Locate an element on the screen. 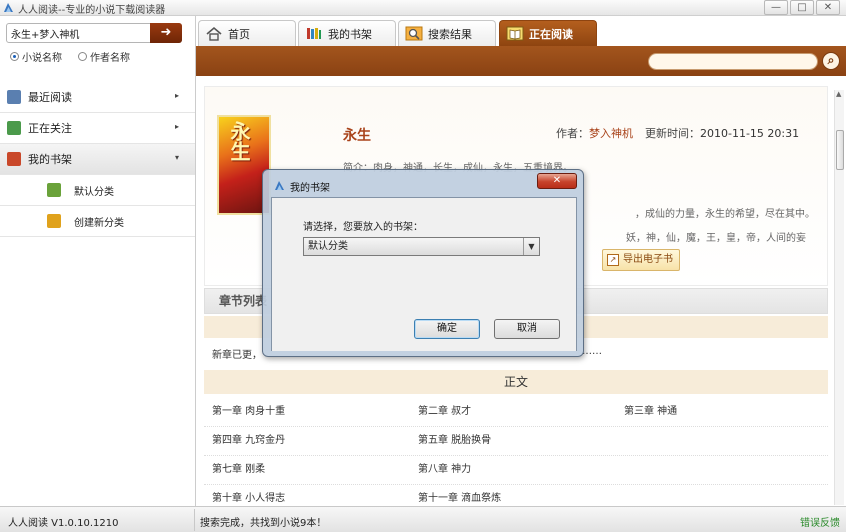 This screenshot has width=846, height=532. tab-label: 正在阅读 is located at coordinates (551, 34).